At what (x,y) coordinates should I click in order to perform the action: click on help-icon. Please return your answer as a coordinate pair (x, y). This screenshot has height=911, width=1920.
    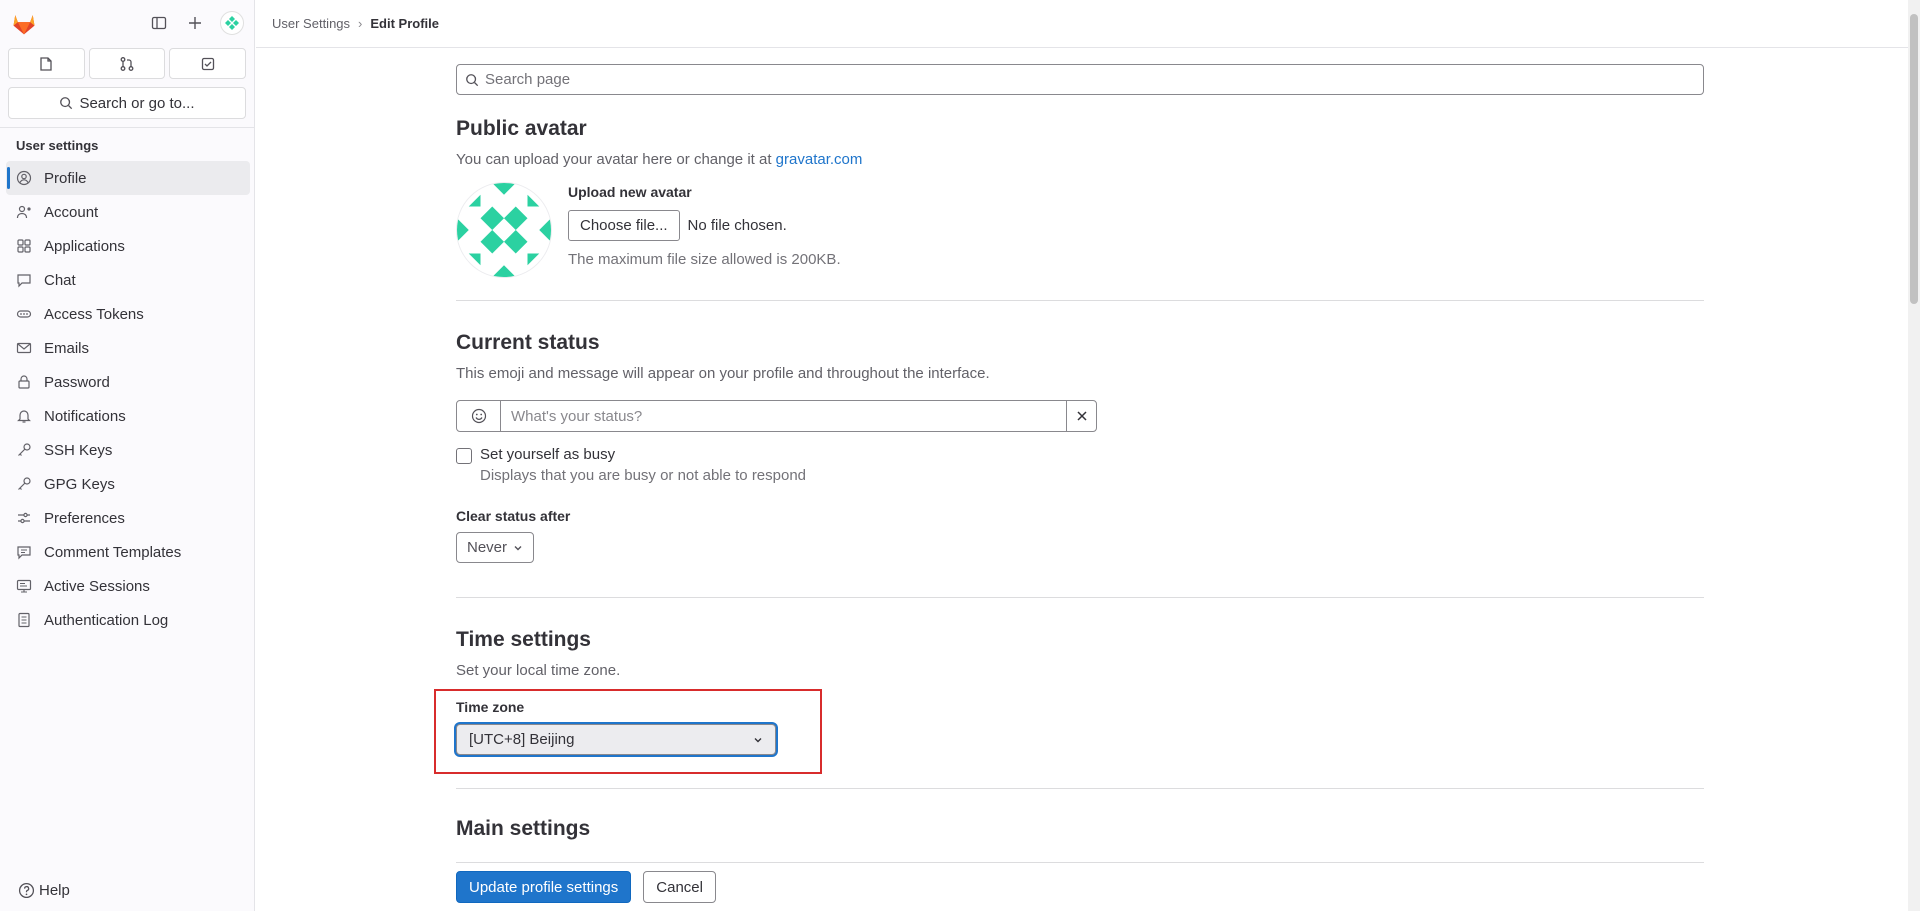
    Looking at the image, I should click on (26, 890).